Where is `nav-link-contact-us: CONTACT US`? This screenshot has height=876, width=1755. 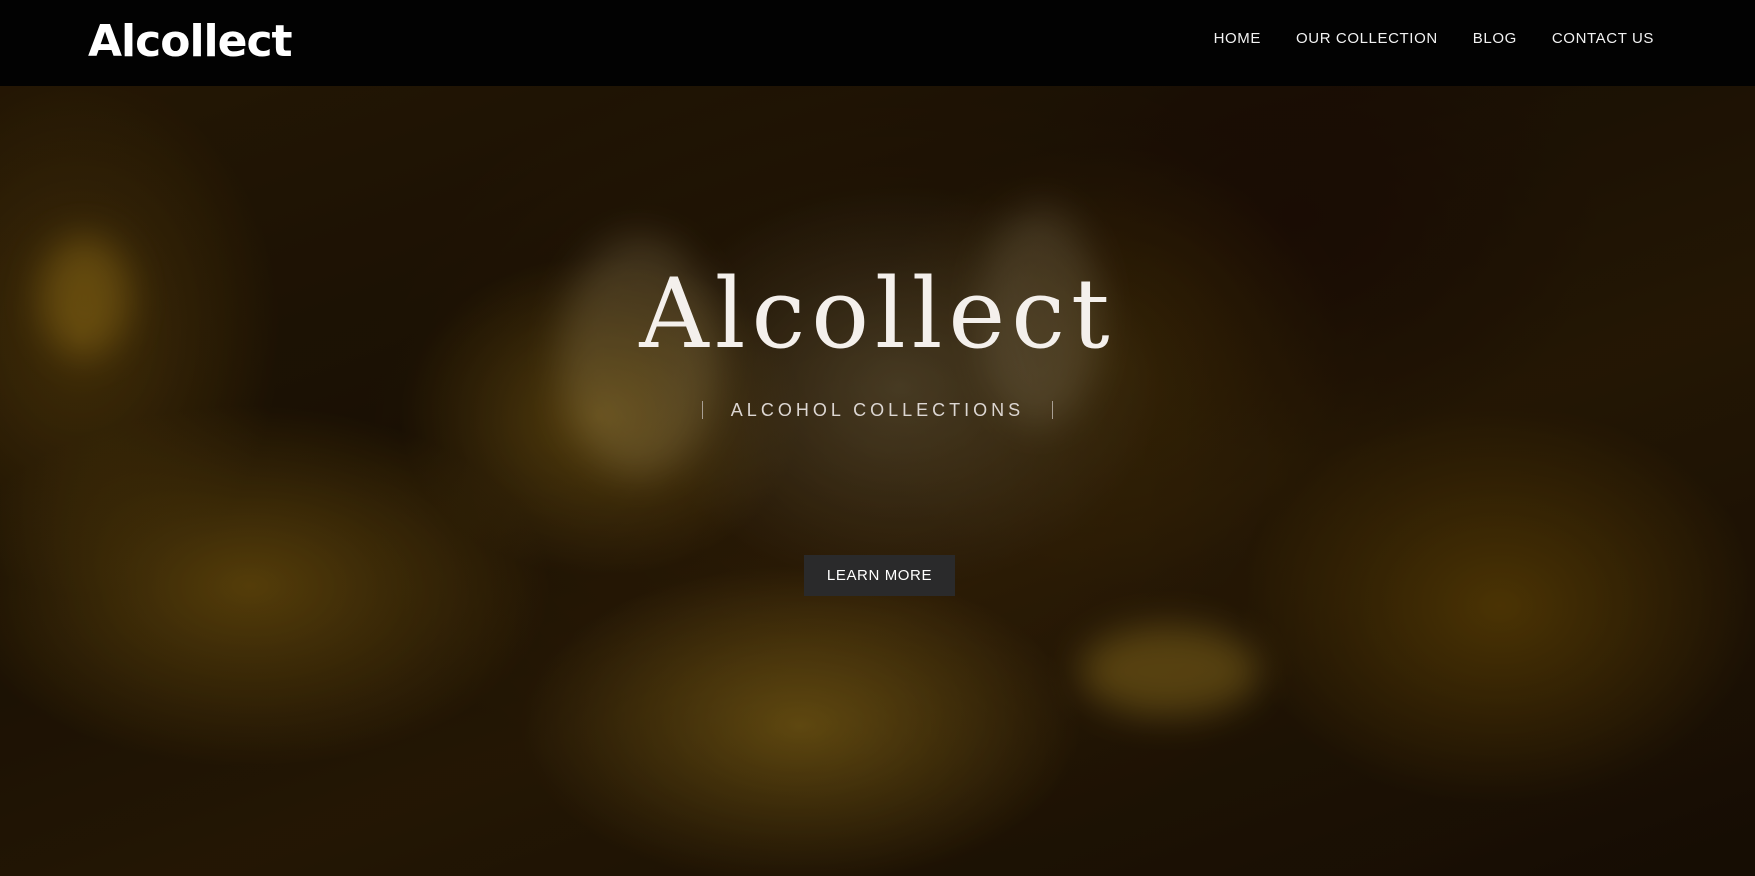 nav-link-contact-us: CONTACT US is located at coordinates (1603, 39).